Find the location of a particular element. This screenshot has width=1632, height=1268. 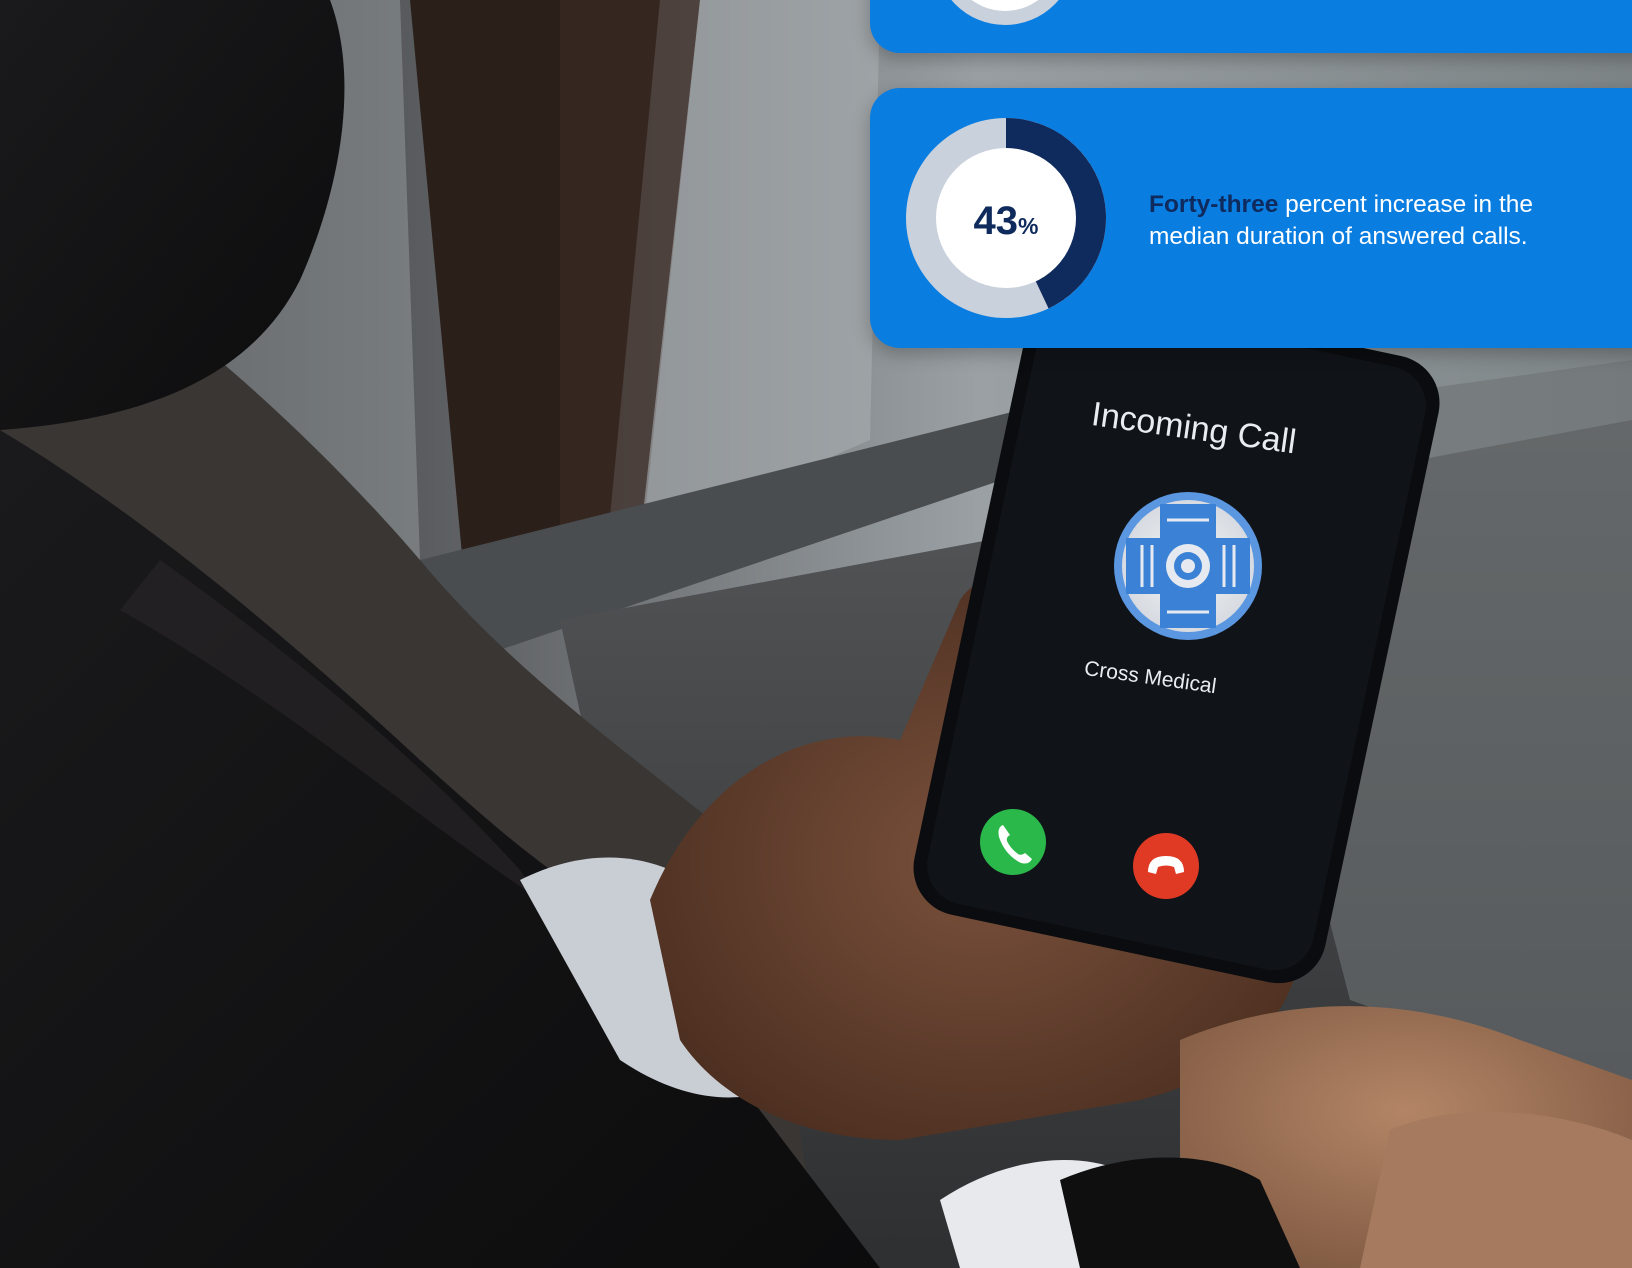

stat-unit: % is located at coordinates (1028, 225).